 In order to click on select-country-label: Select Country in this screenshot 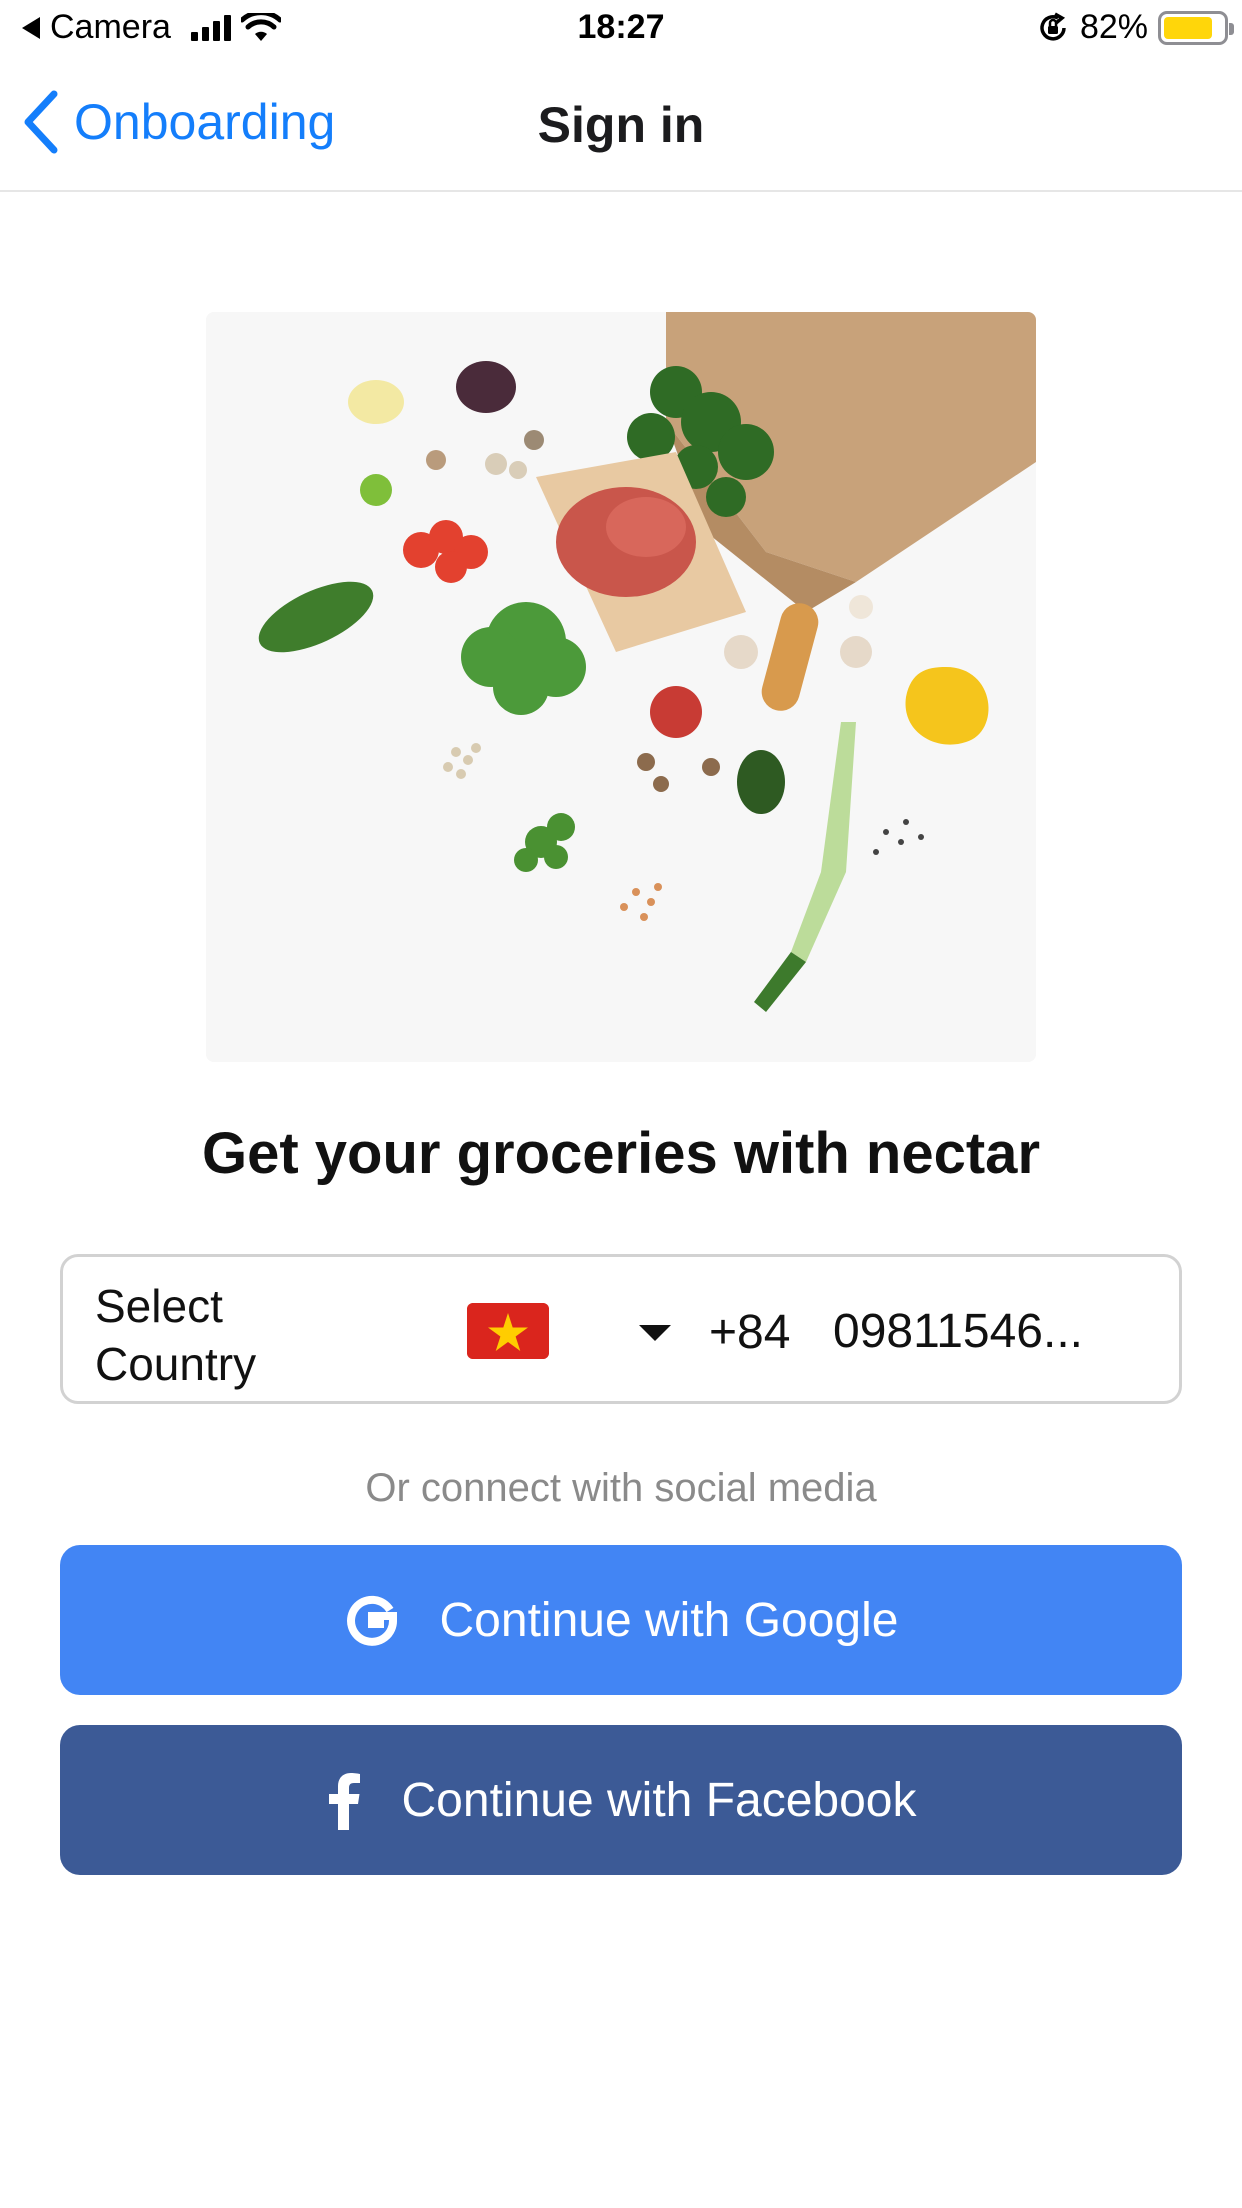, I will do `click(245, 1335)`.